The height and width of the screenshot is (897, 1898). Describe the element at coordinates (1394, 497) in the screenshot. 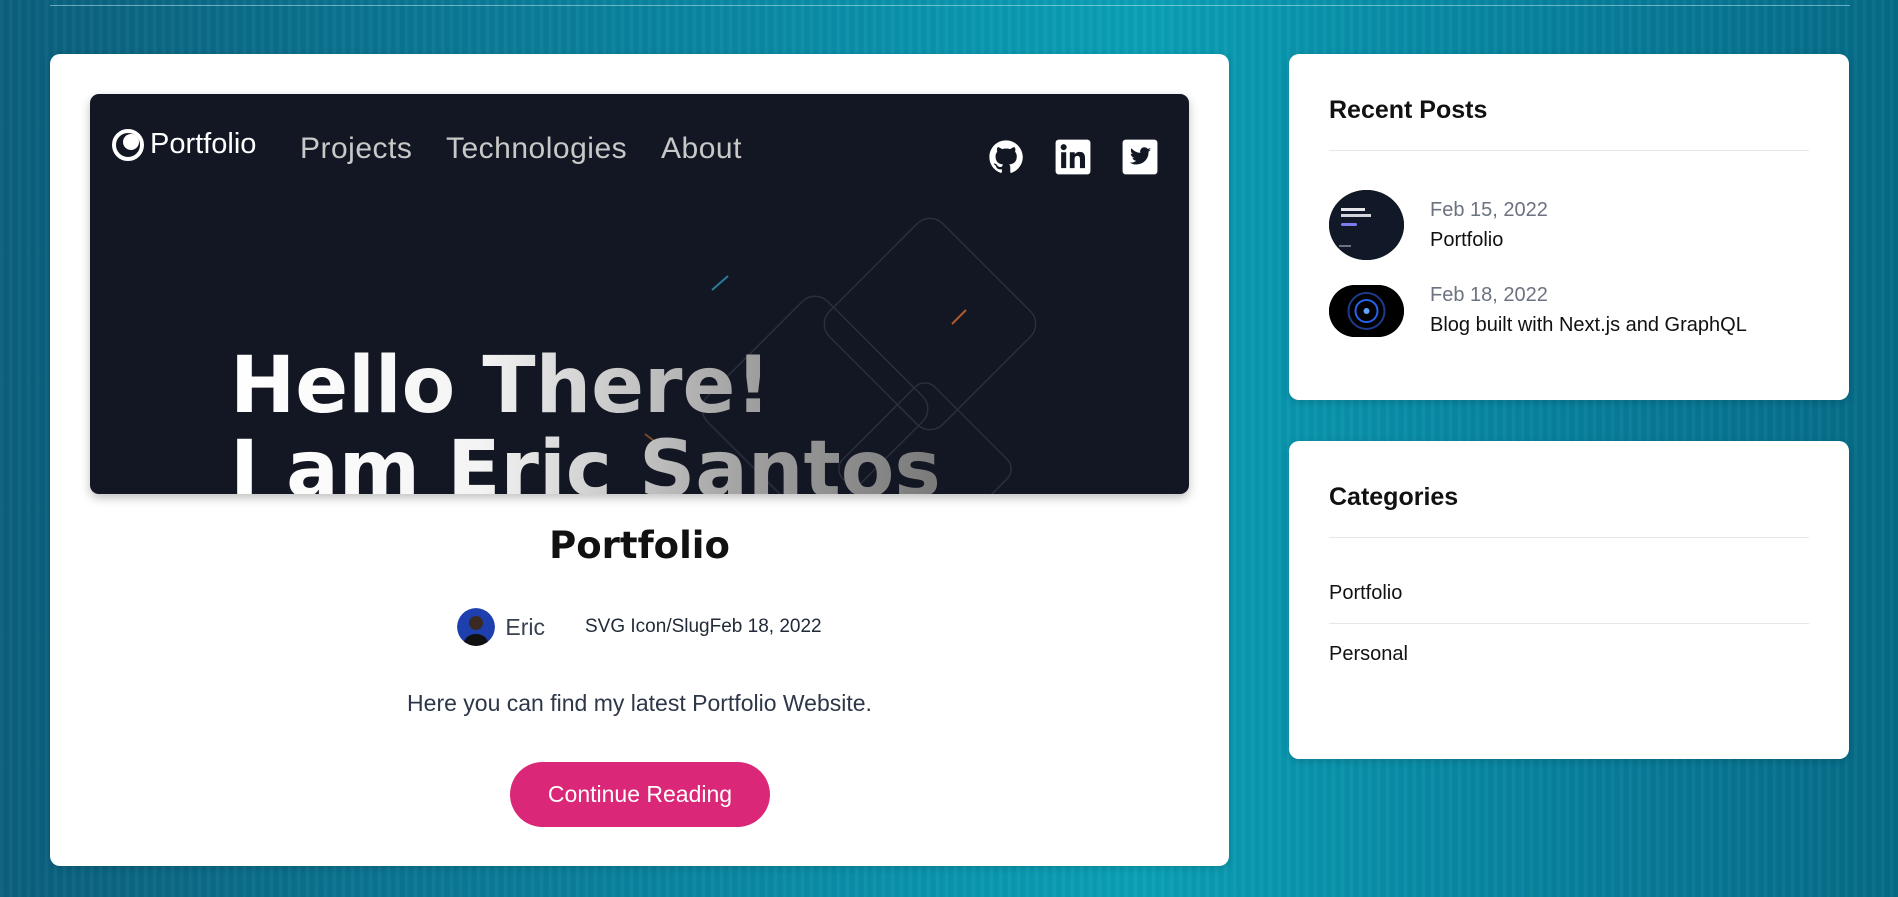

I see `categories-title: Categories` at that location.